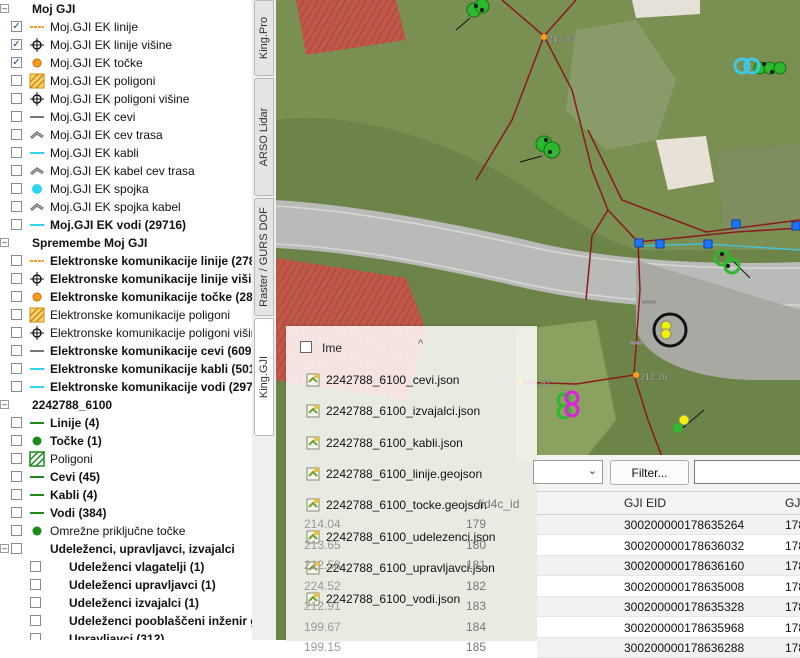  Describe the element at coordinates (668, 627) in the screenshot. I see `table-row: 300200000178635968 178` at that location.